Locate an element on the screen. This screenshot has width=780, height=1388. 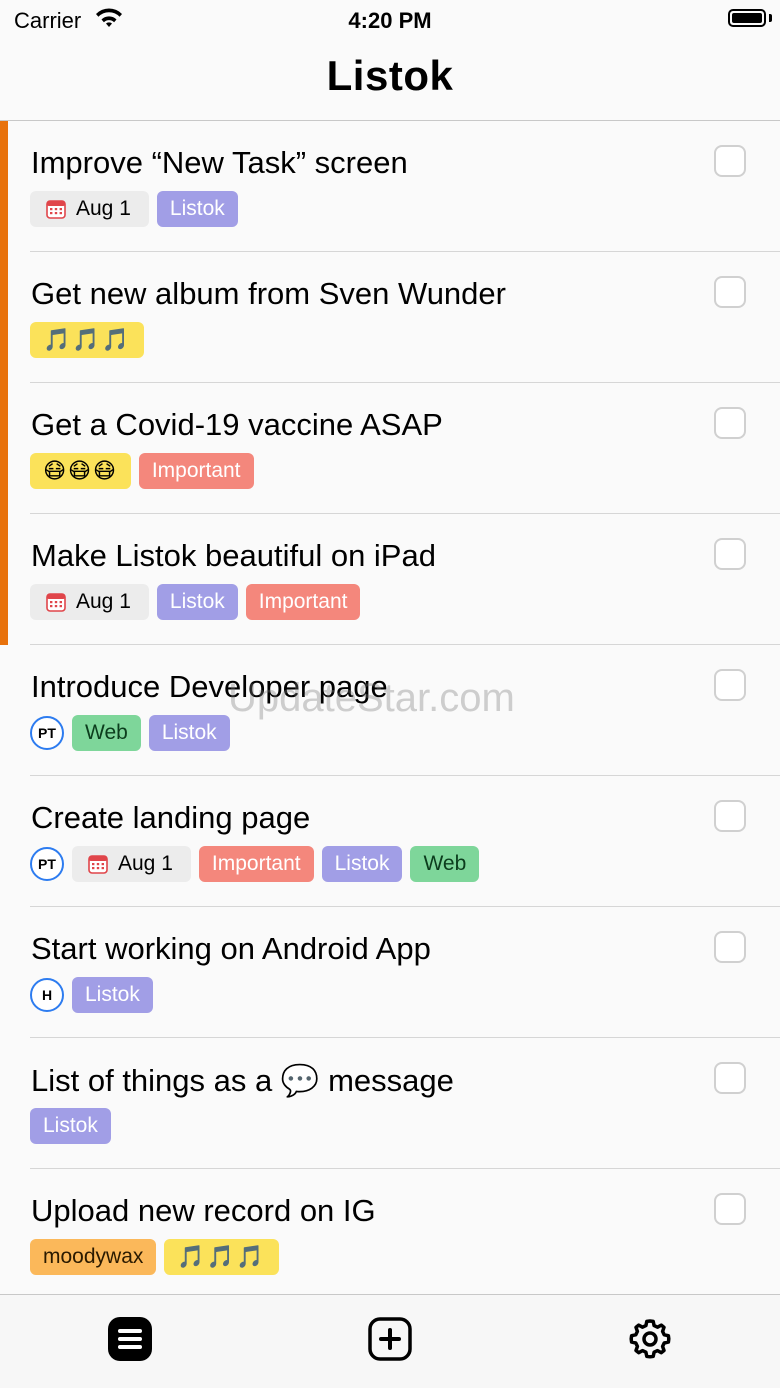
task-tags: PT Aug 1 Important Listok Web is located at coordinates (255, 864).